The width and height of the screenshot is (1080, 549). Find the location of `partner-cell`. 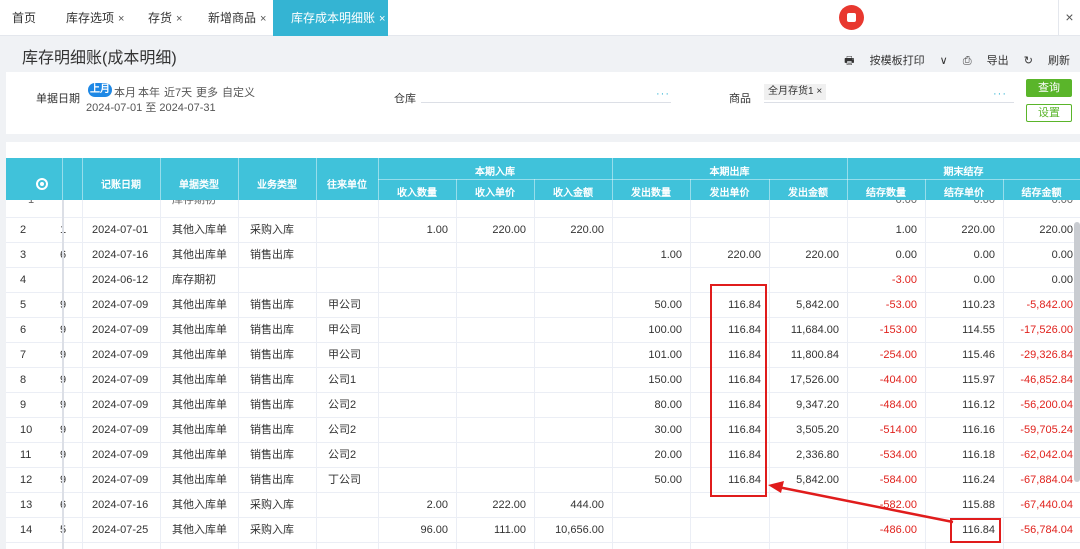

partner-cell is located at coordinates (353, 280).